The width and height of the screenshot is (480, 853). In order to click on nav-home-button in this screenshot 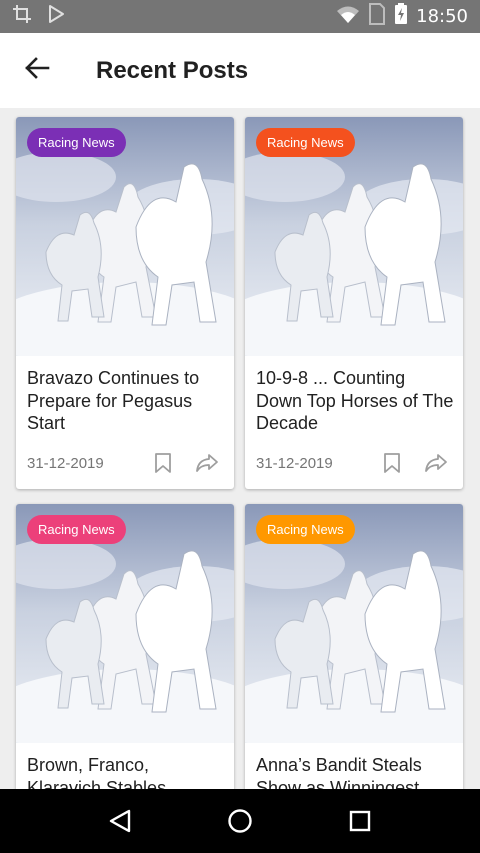, I will do `click(240, 821)`.